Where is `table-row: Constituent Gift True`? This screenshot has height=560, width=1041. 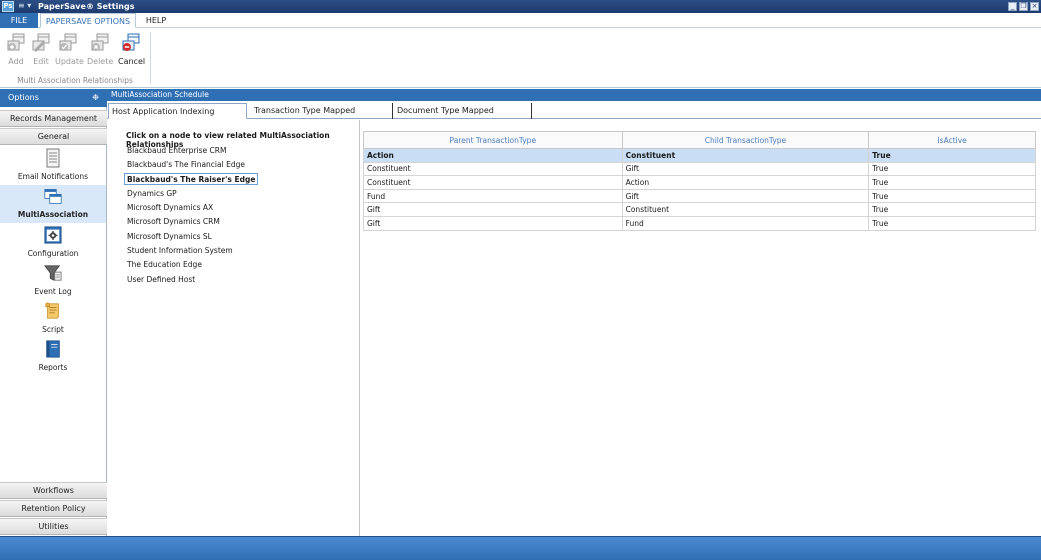
table-row: Constituent Gift True is located at coordinates (699, 169).